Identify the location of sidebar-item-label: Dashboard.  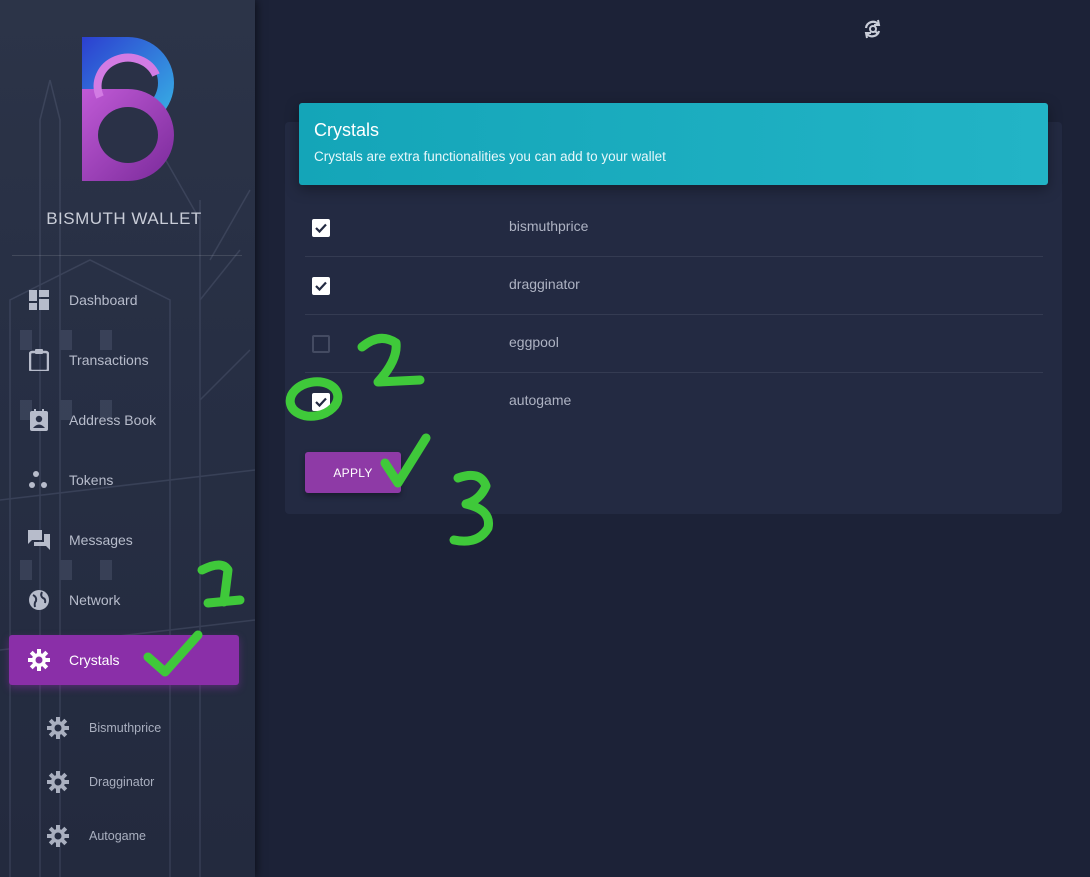
(103, 300).